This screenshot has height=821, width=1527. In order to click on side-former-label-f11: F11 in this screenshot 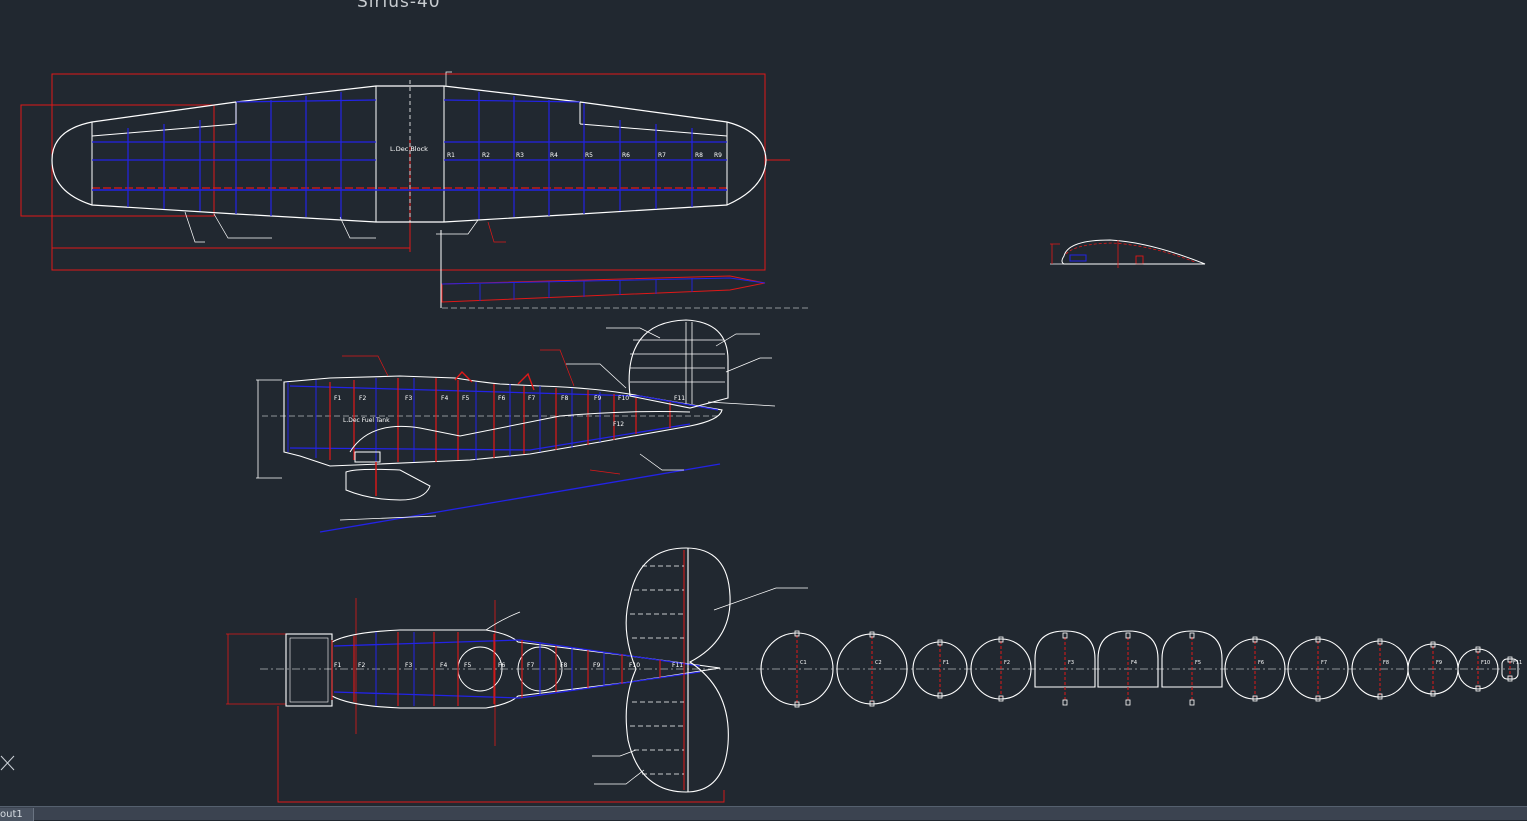, I will do `click(679, 398)`.